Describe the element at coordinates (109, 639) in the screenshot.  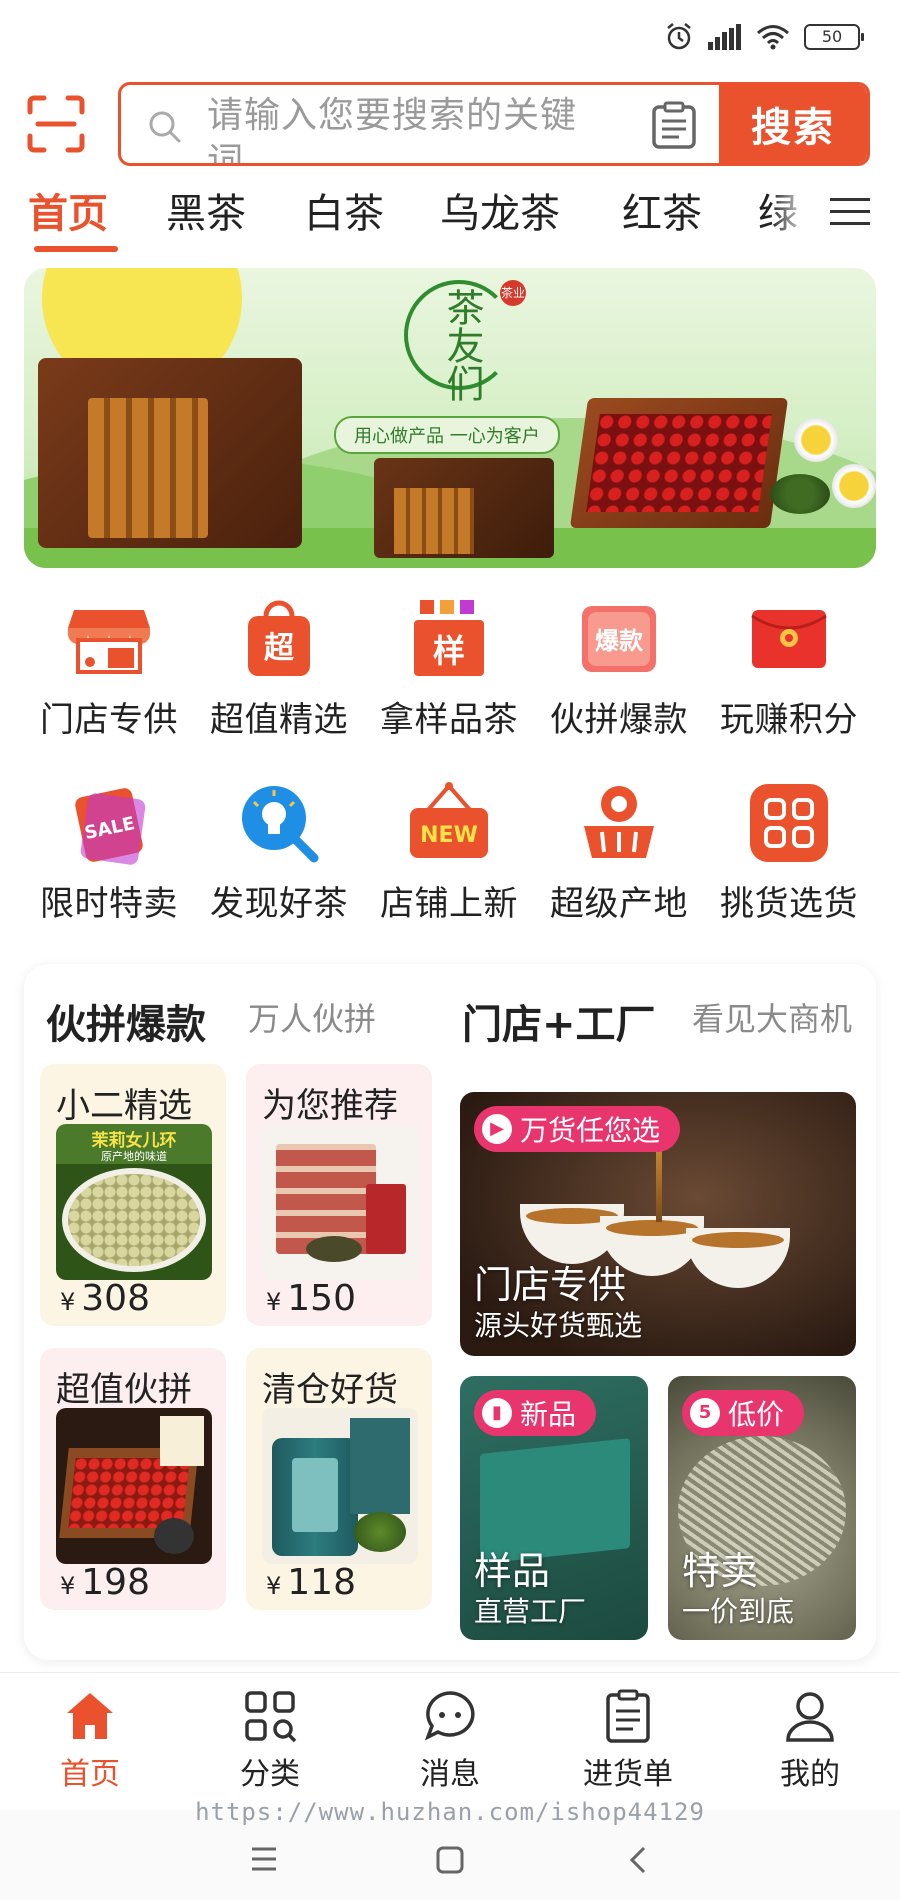
I see `storefront-icon` at that location.